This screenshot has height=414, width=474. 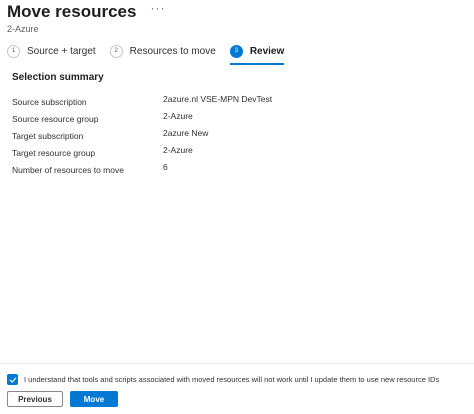 What do you see at coordinates (58, 77) in the screenshot?
I see `selection-summary-title: Selection summary` at bounding box center [58, 77].